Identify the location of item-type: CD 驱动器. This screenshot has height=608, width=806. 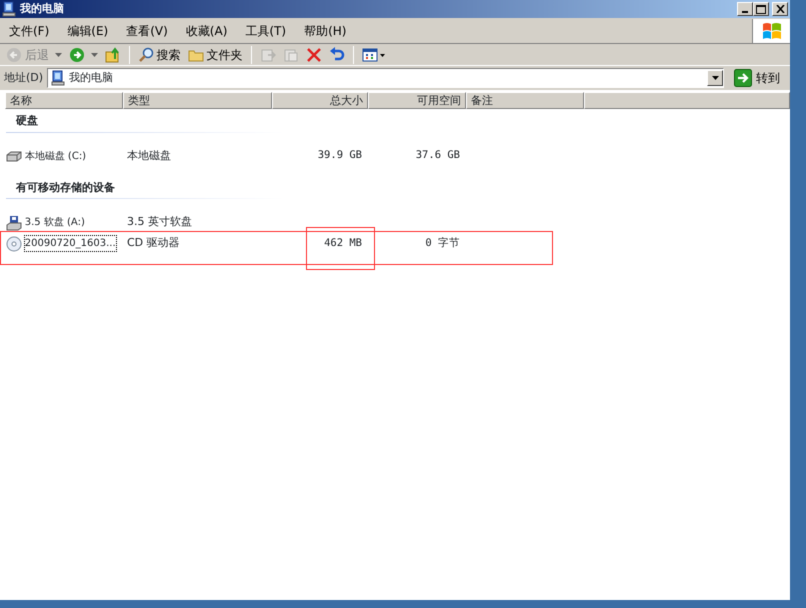
(153, 243).